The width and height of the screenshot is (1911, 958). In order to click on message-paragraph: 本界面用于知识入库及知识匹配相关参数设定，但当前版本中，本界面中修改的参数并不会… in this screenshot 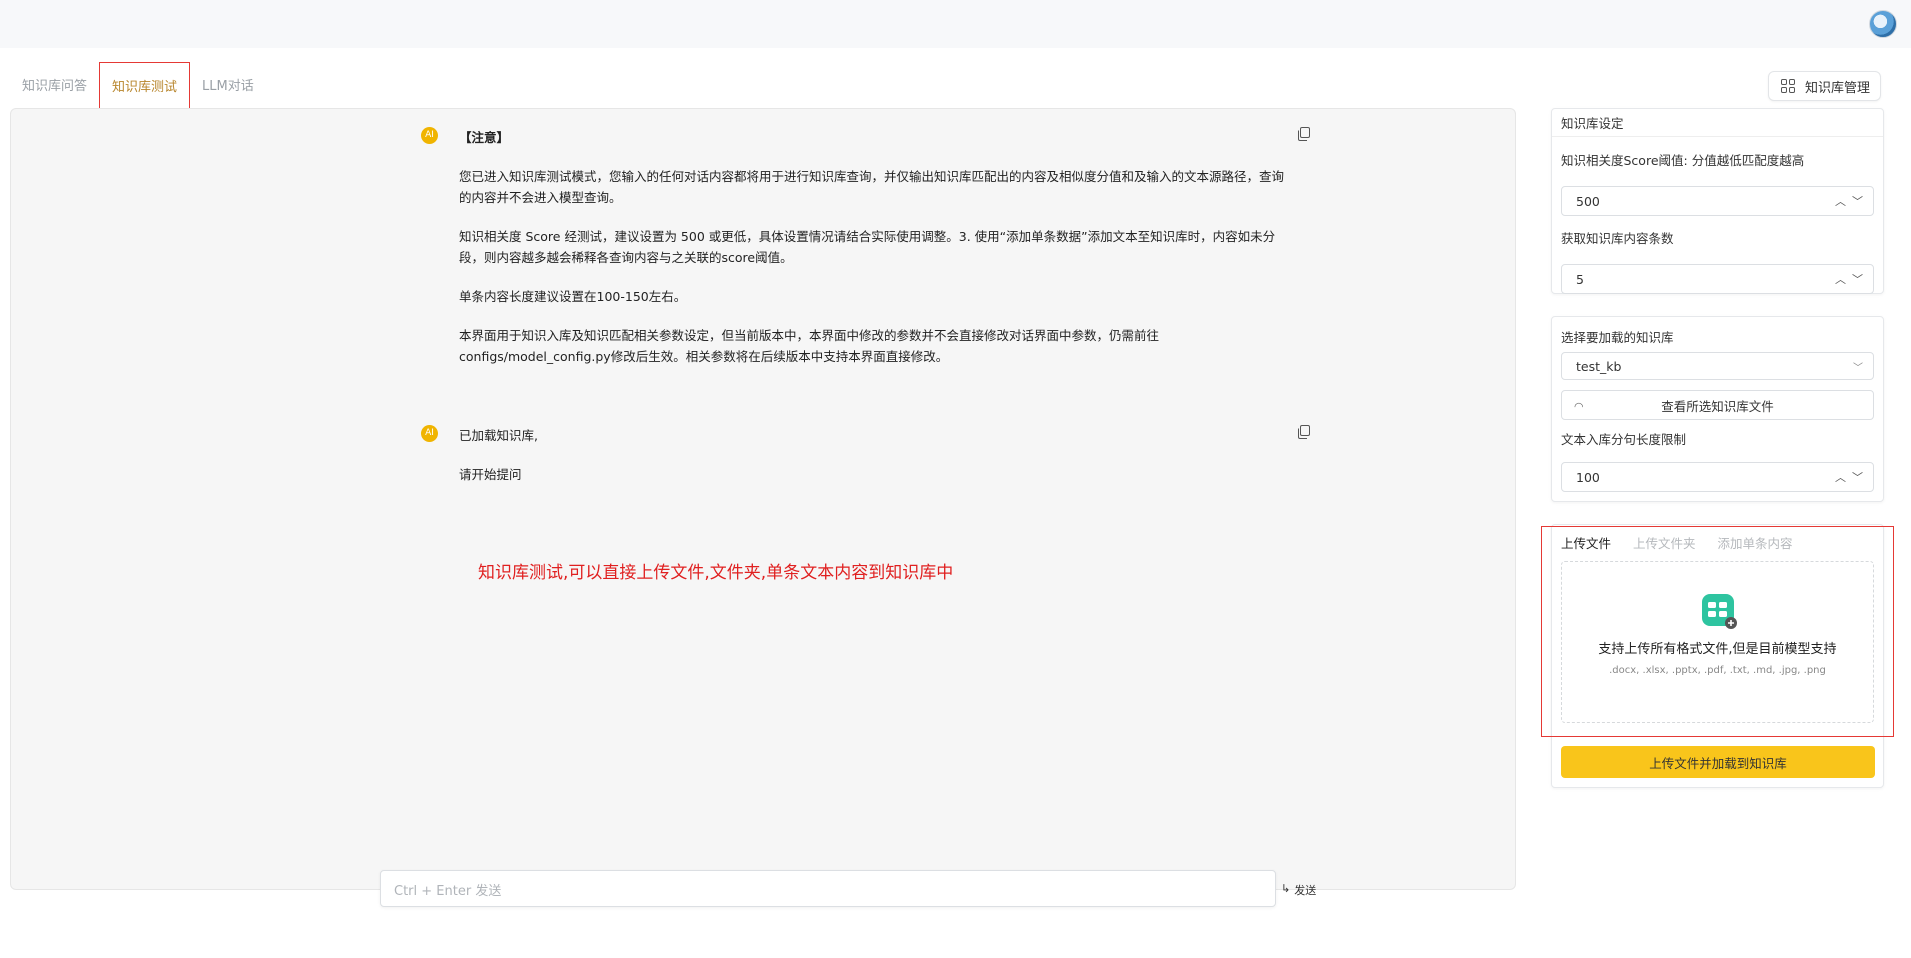, I will do `click(809, 346)`.